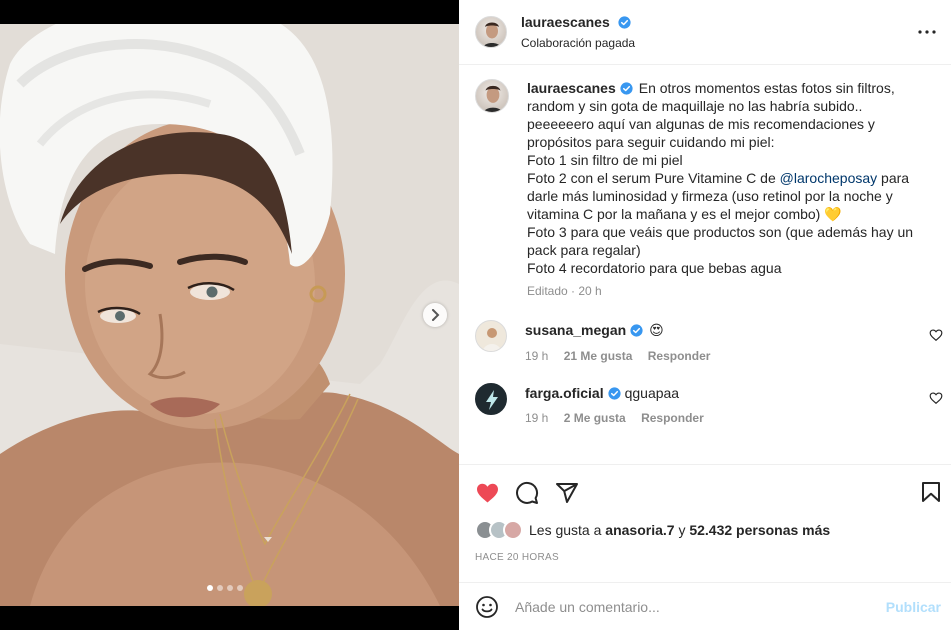  Describe the element at coordinates (564, 393) in the screenshot. I see `commenter-username: farga.oficial` at that location.